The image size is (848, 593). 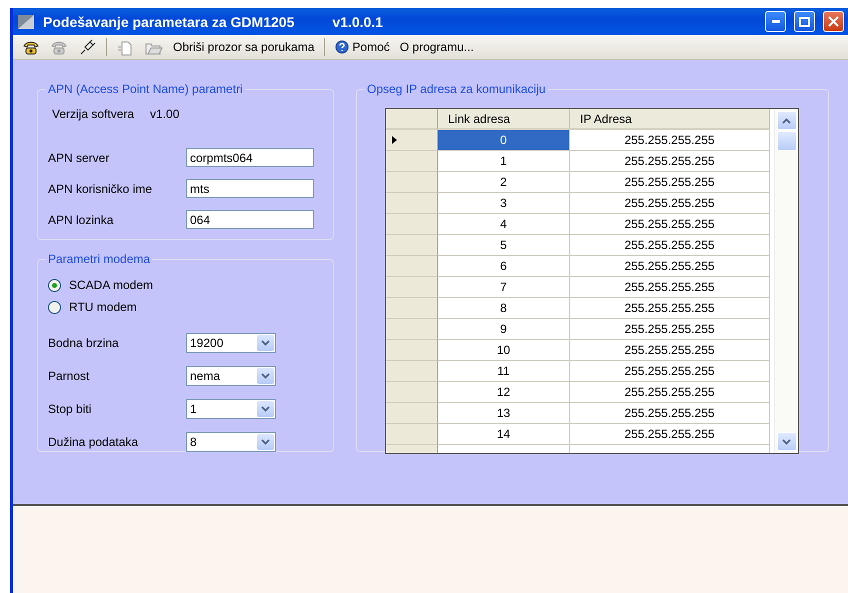 What do you see at coordinates (93, 114) in the screenshot?
I see `field-label: Verzija softvera` at bounding box center [93, 114].